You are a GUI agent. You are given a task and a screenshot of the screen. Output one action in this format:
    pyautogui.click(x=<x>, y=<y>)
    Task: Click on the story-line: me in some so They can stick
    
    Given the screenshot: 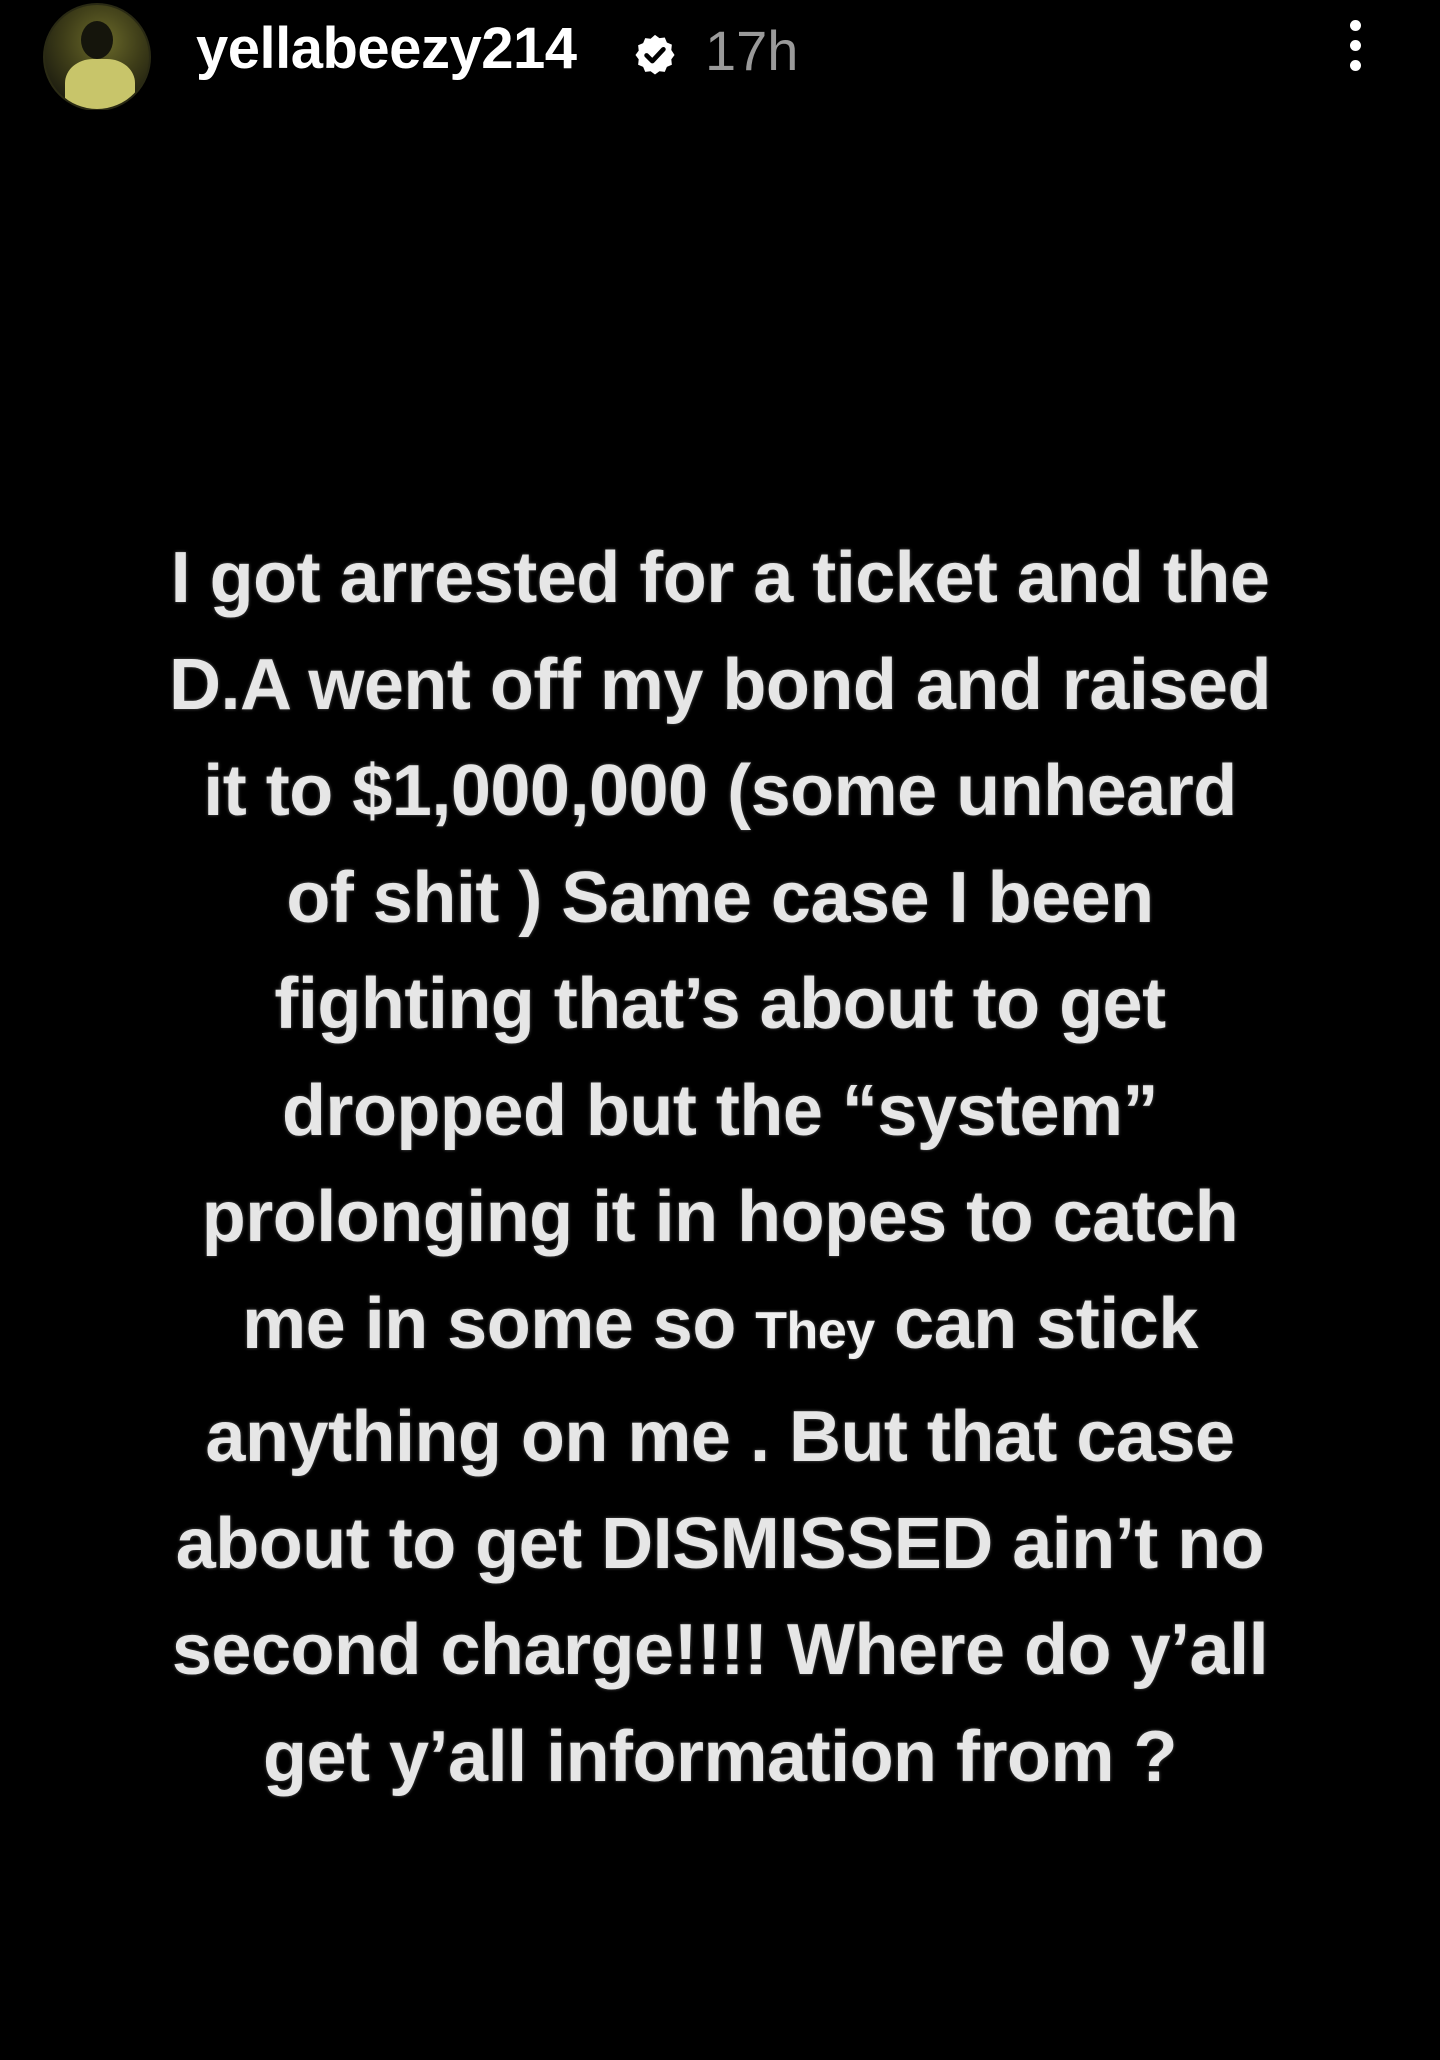 What is the action you would take?
    pyautogui.click(x=720, y=1328)
    